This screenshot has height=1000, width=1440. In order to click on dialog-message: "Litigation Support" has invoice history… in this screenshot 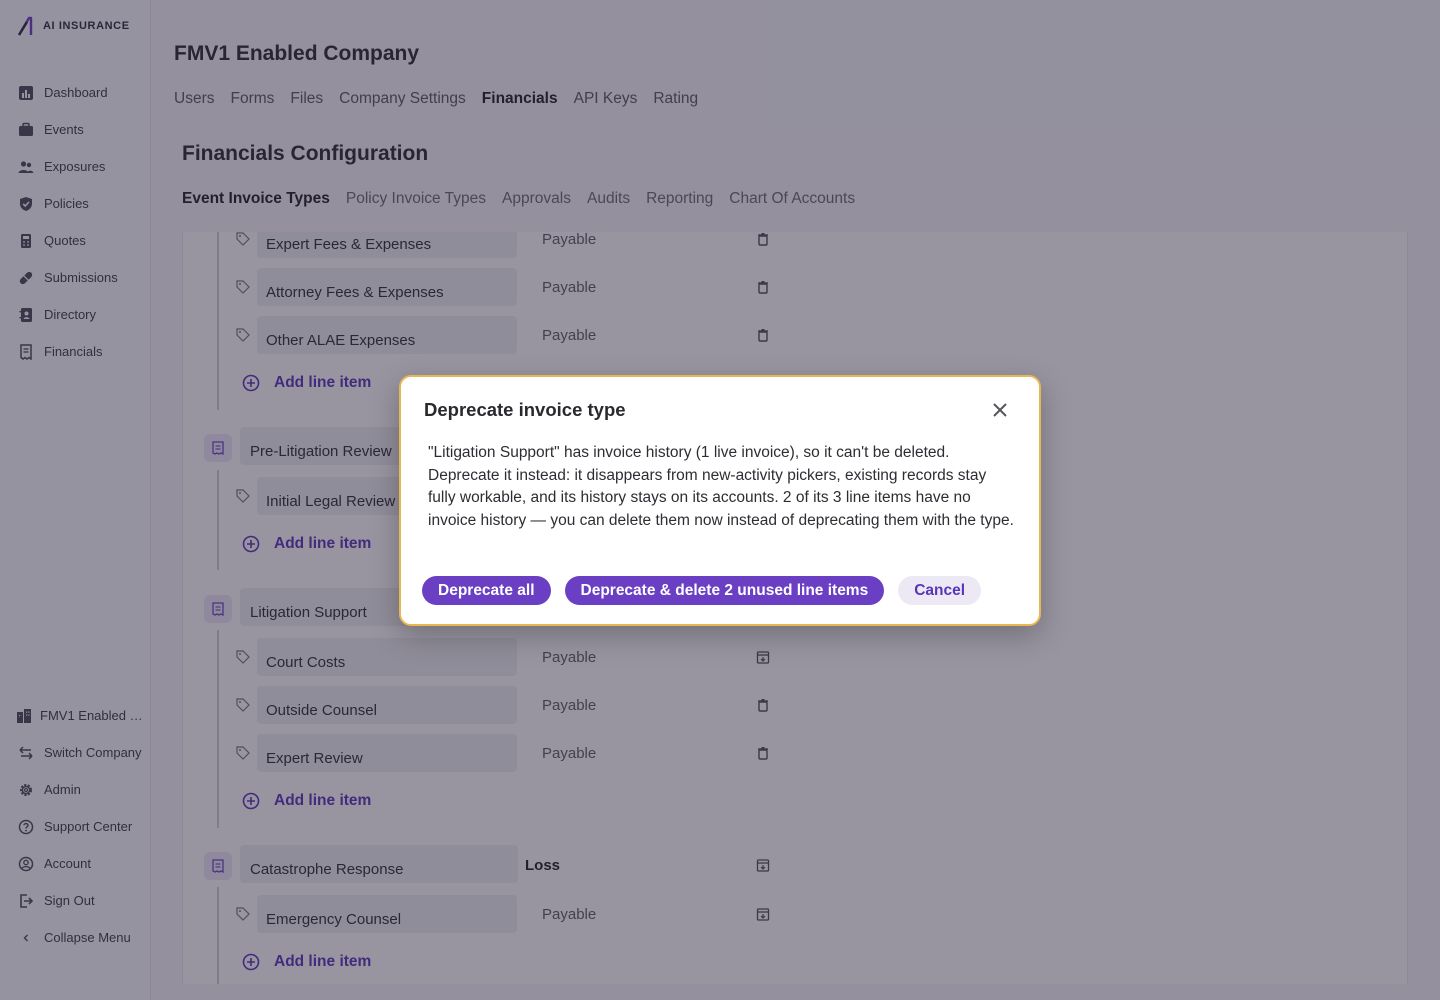, I will do `click(721, 486)`.